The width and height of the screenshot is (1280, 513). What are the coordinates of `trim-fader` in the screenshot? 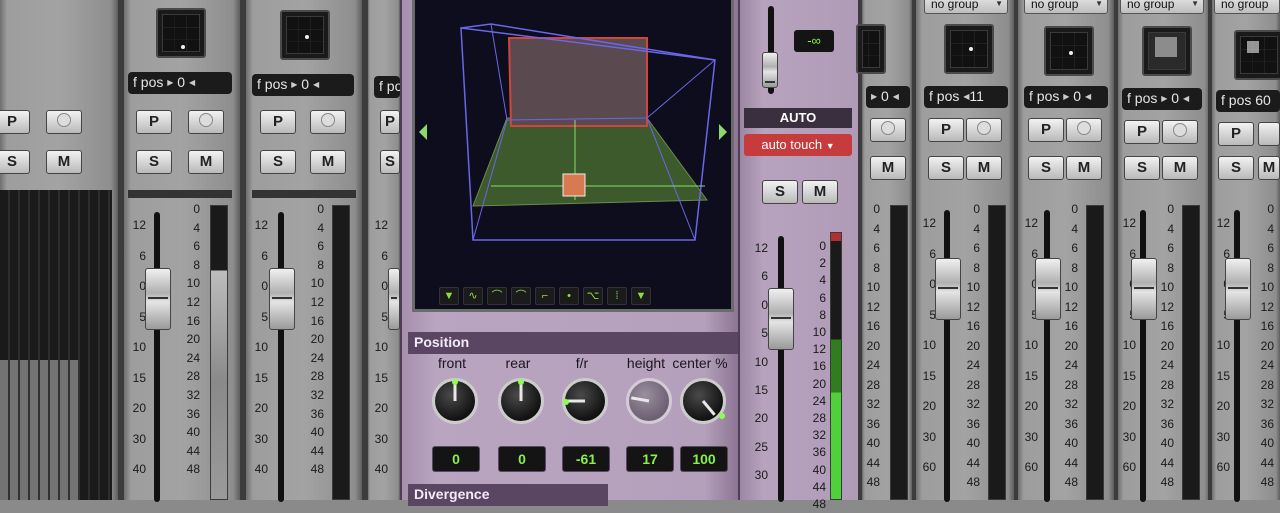 It's located at (770, 70).